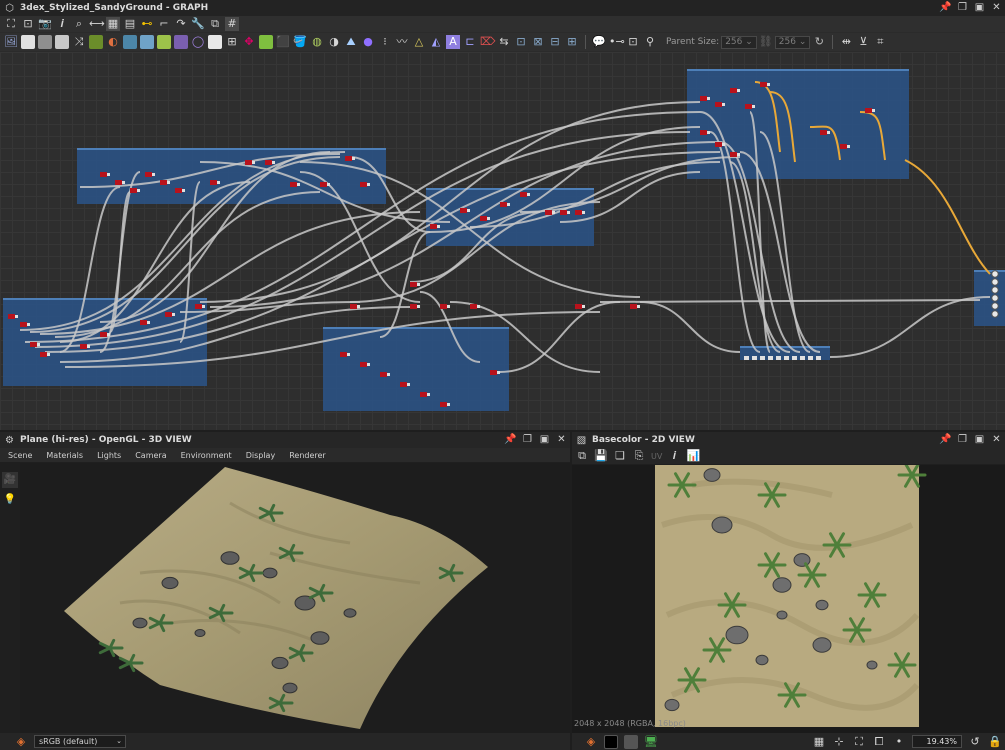  Describe the element at coordinates (79, 24) in the screenshot. I see `search-icon: ⌕` at that location.